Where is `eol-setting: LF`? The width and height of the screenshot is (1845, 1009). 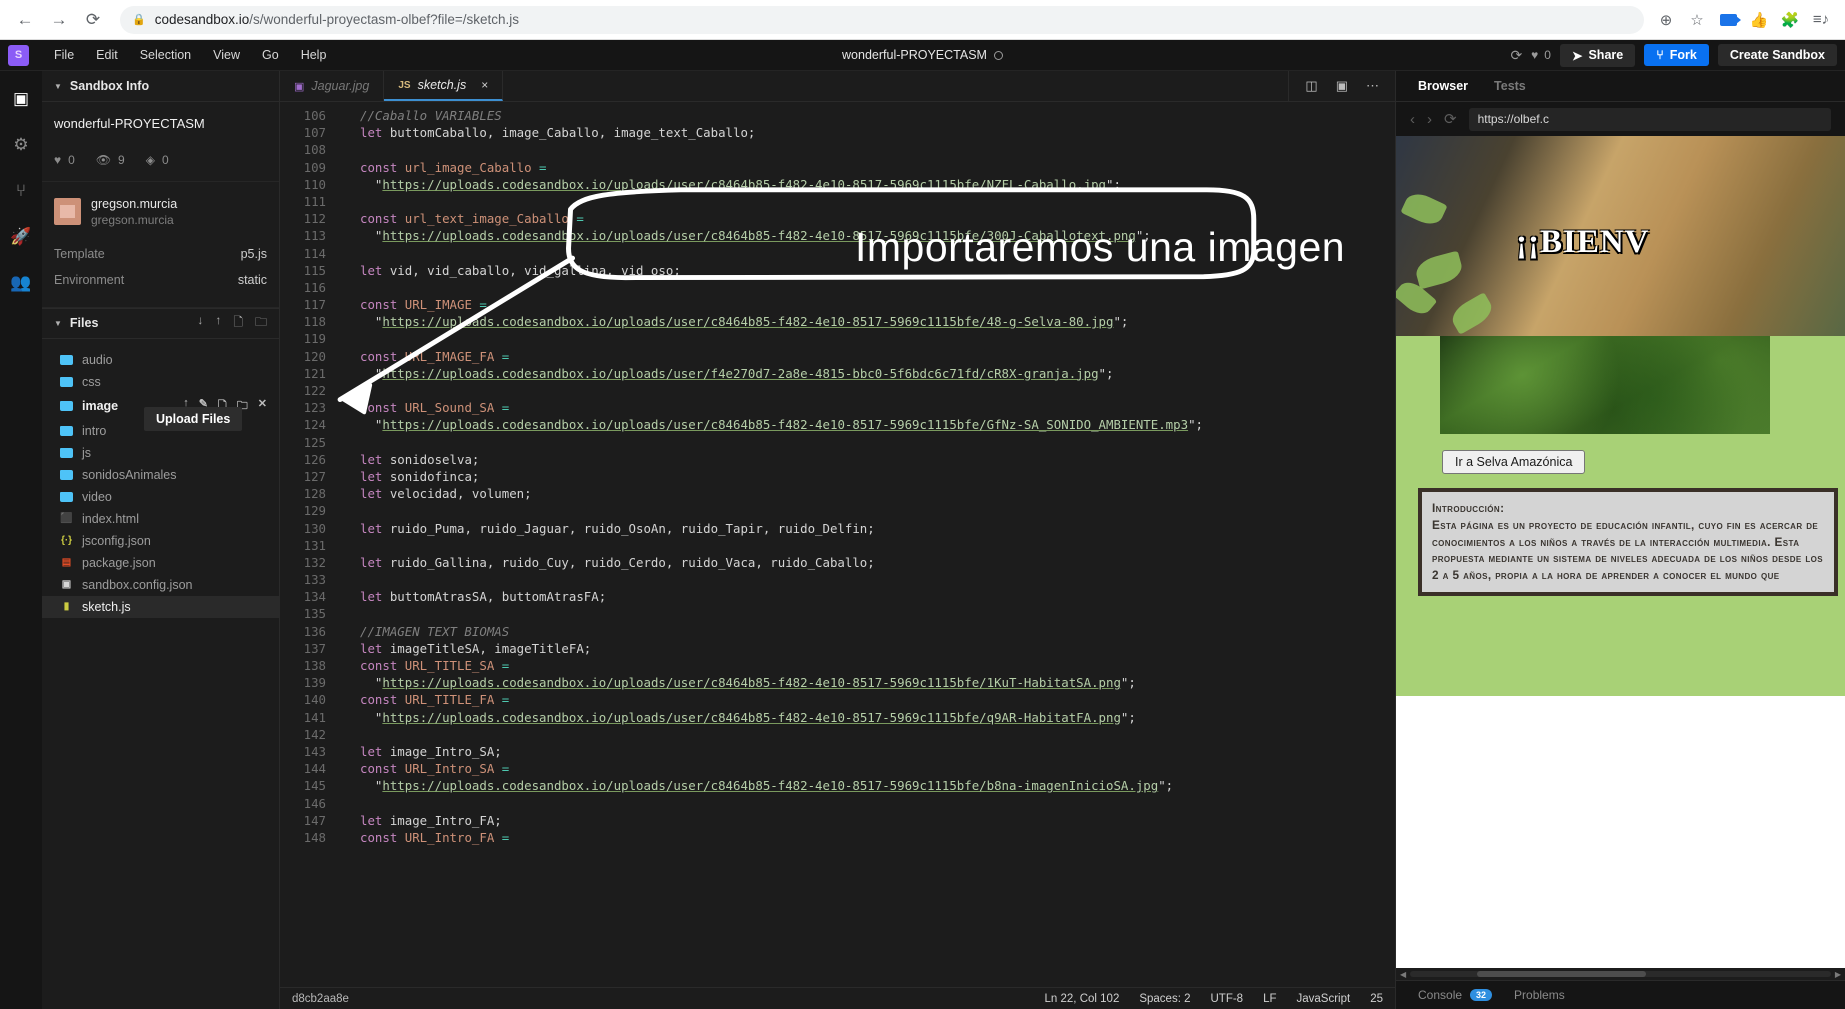 eol-setting: LF is located at coordinates (1269, 999).